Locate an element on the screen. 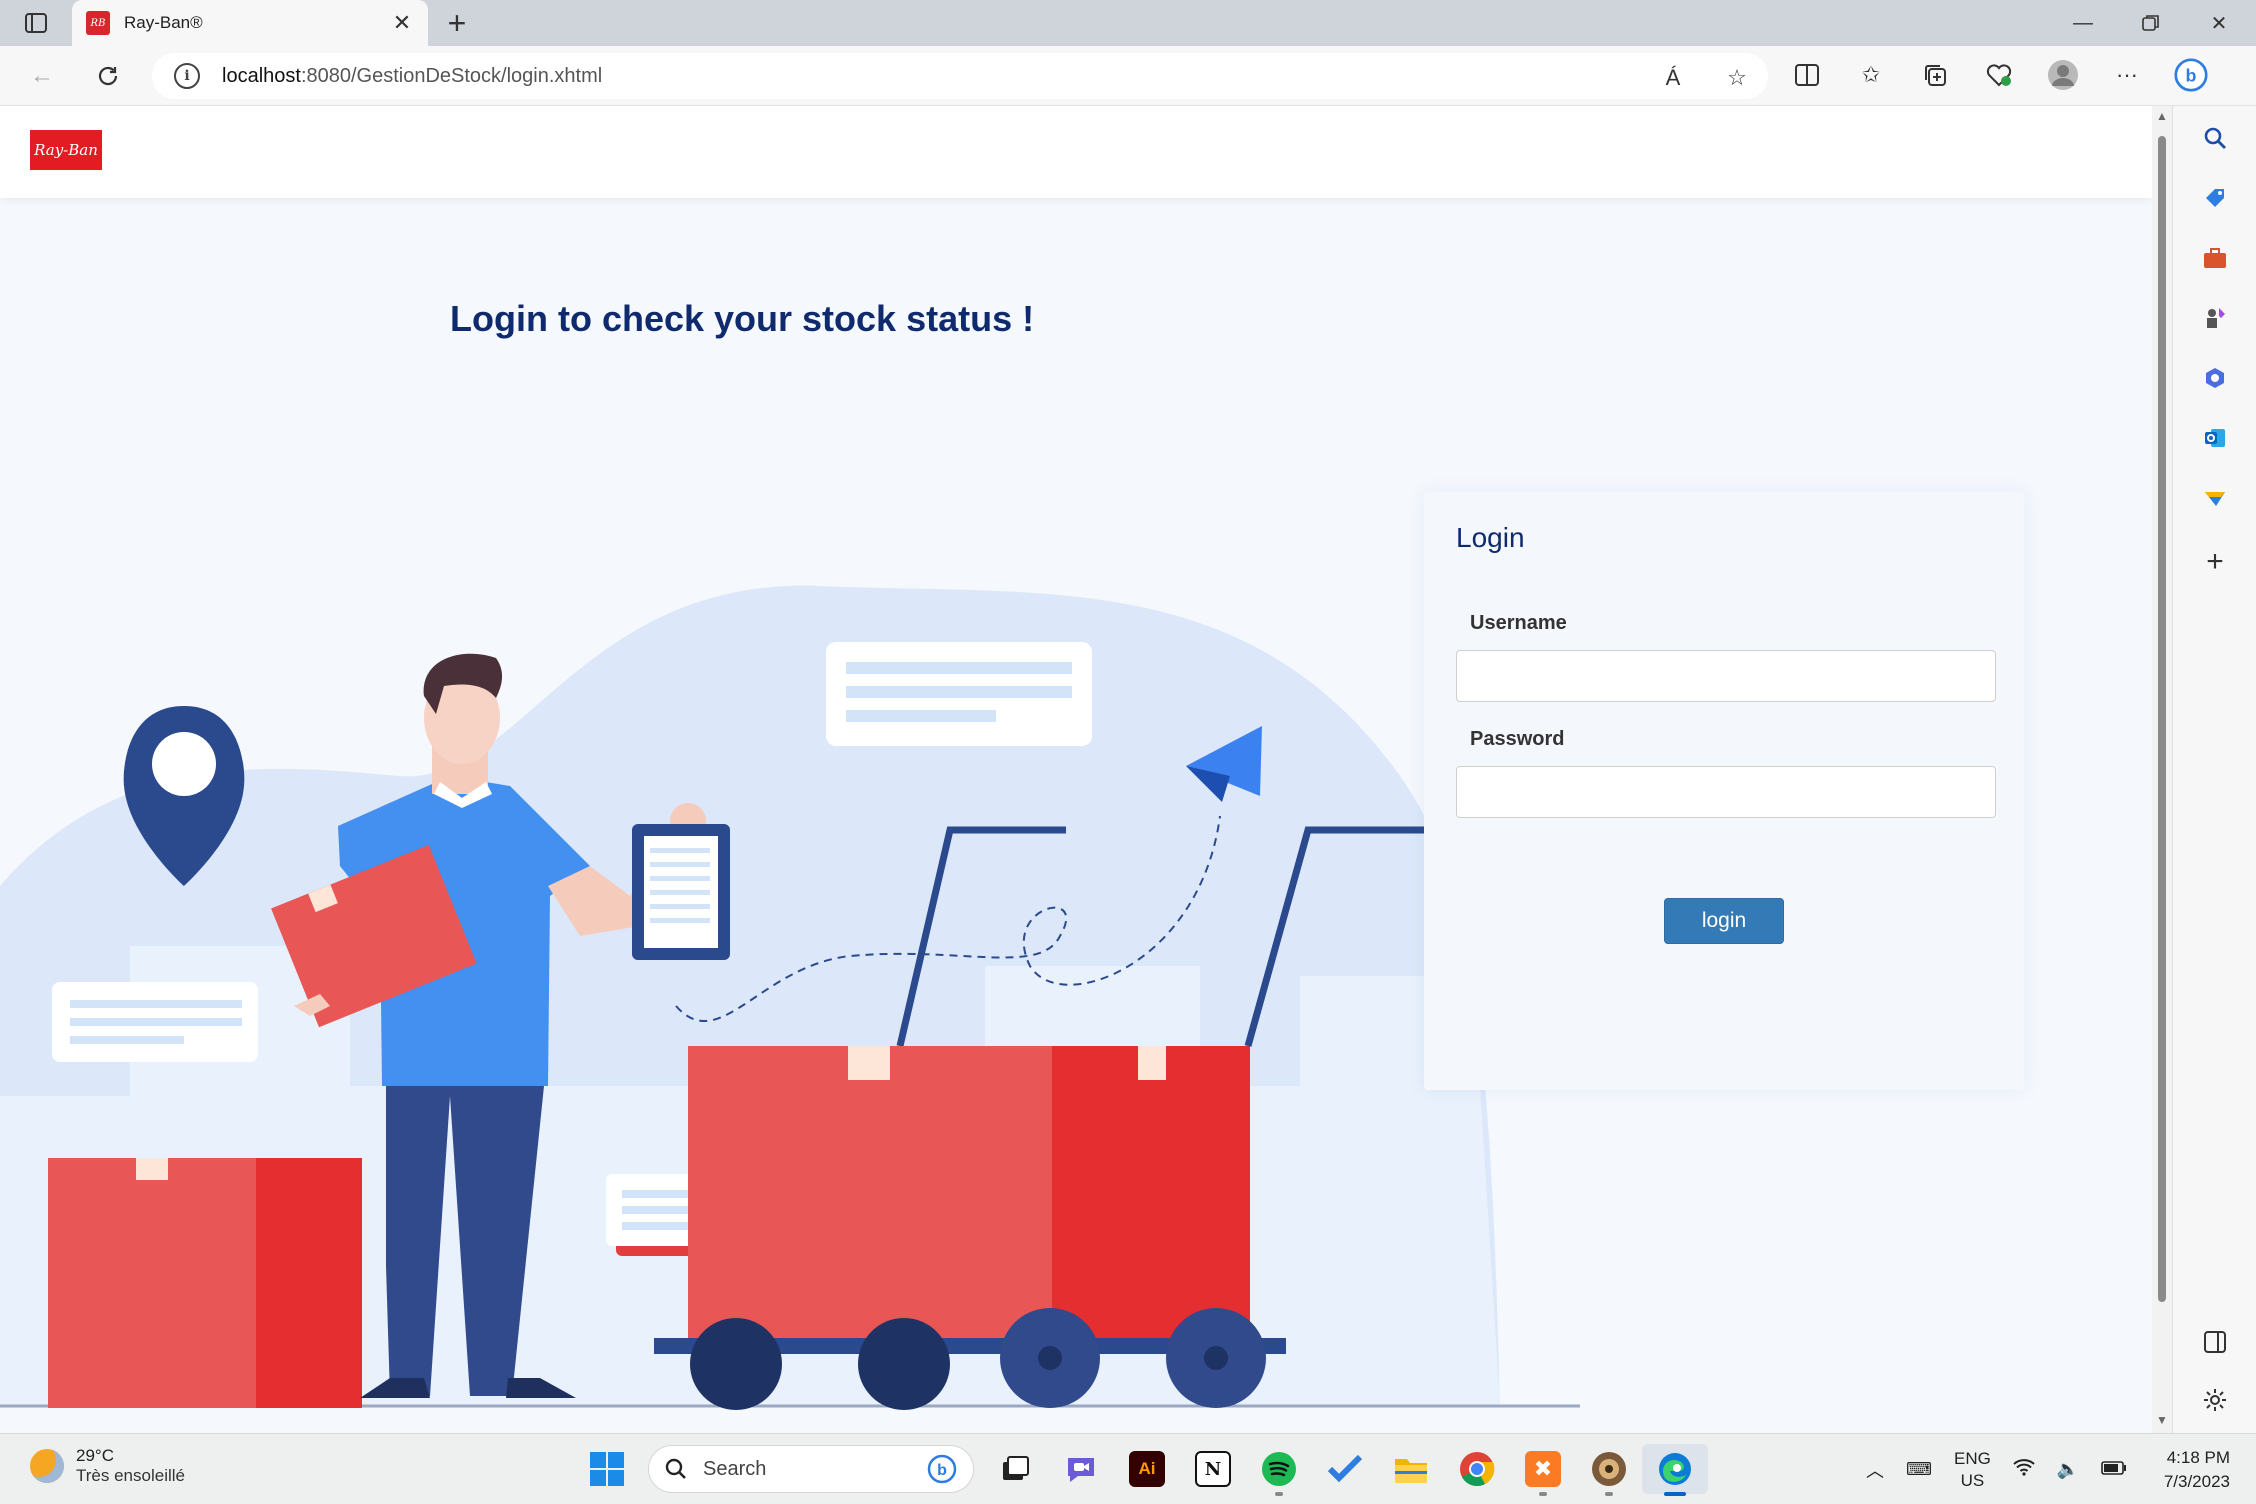 Image resolution: width=2256 pixels, height=1504 pixels. hide-sidebar-icon is located at coordinates (2215, 1342).